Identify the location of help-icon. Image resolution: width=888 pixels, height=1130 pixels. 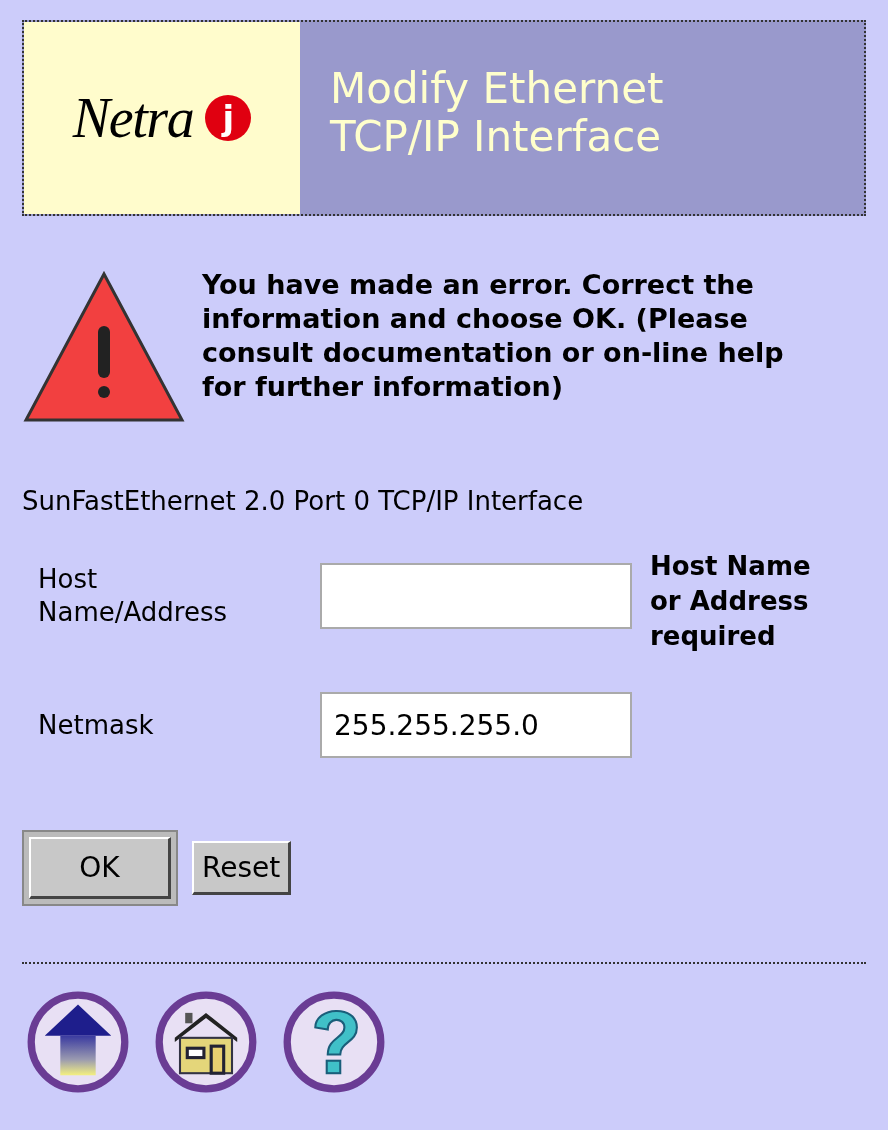
(334, 1042).